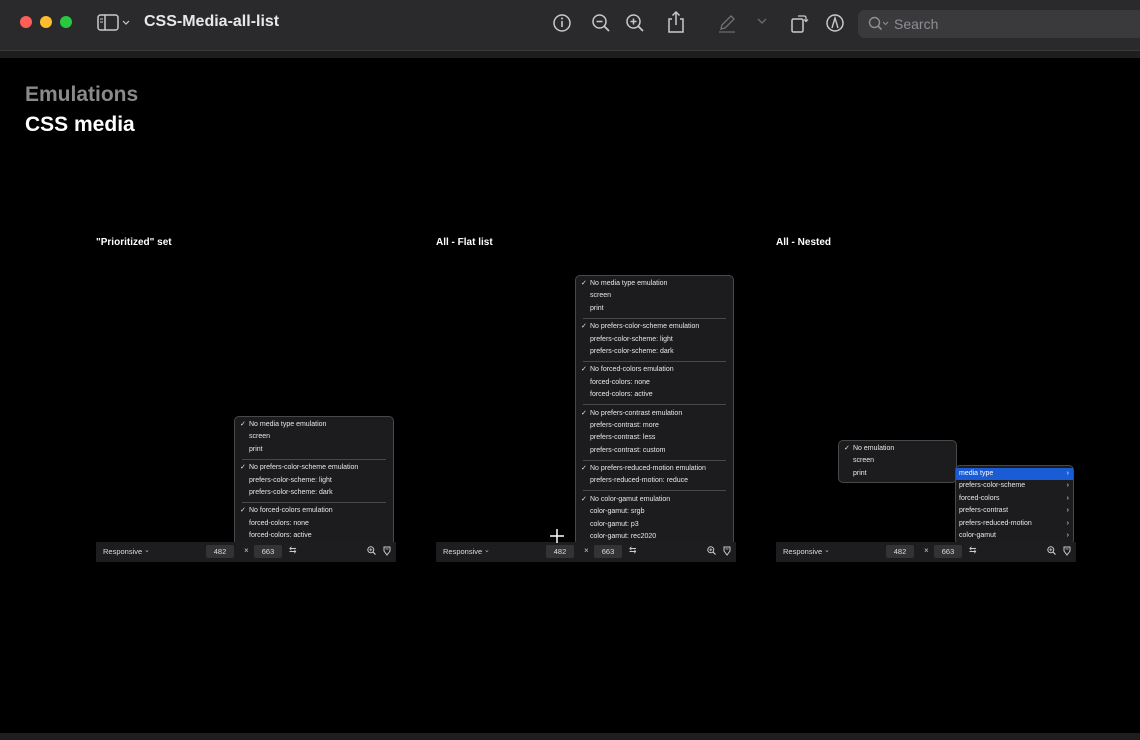  I want to click on menu-item: color-gamut: srgb, so click(654, 512).